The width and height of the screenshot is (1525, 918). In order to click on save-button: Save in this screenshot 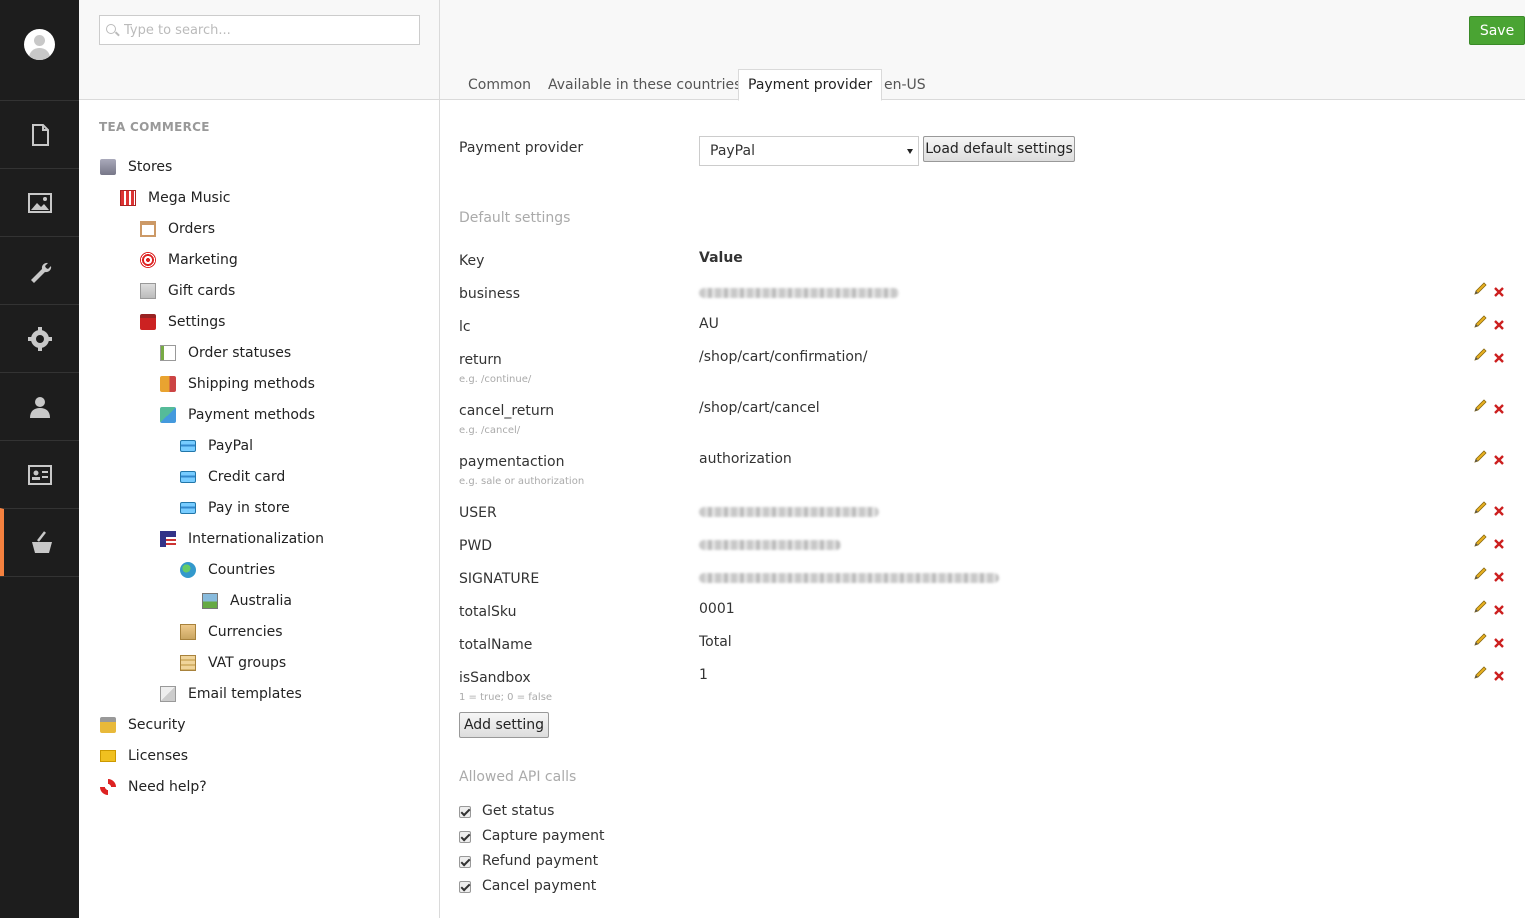, I will do `click(1497, 30)`.